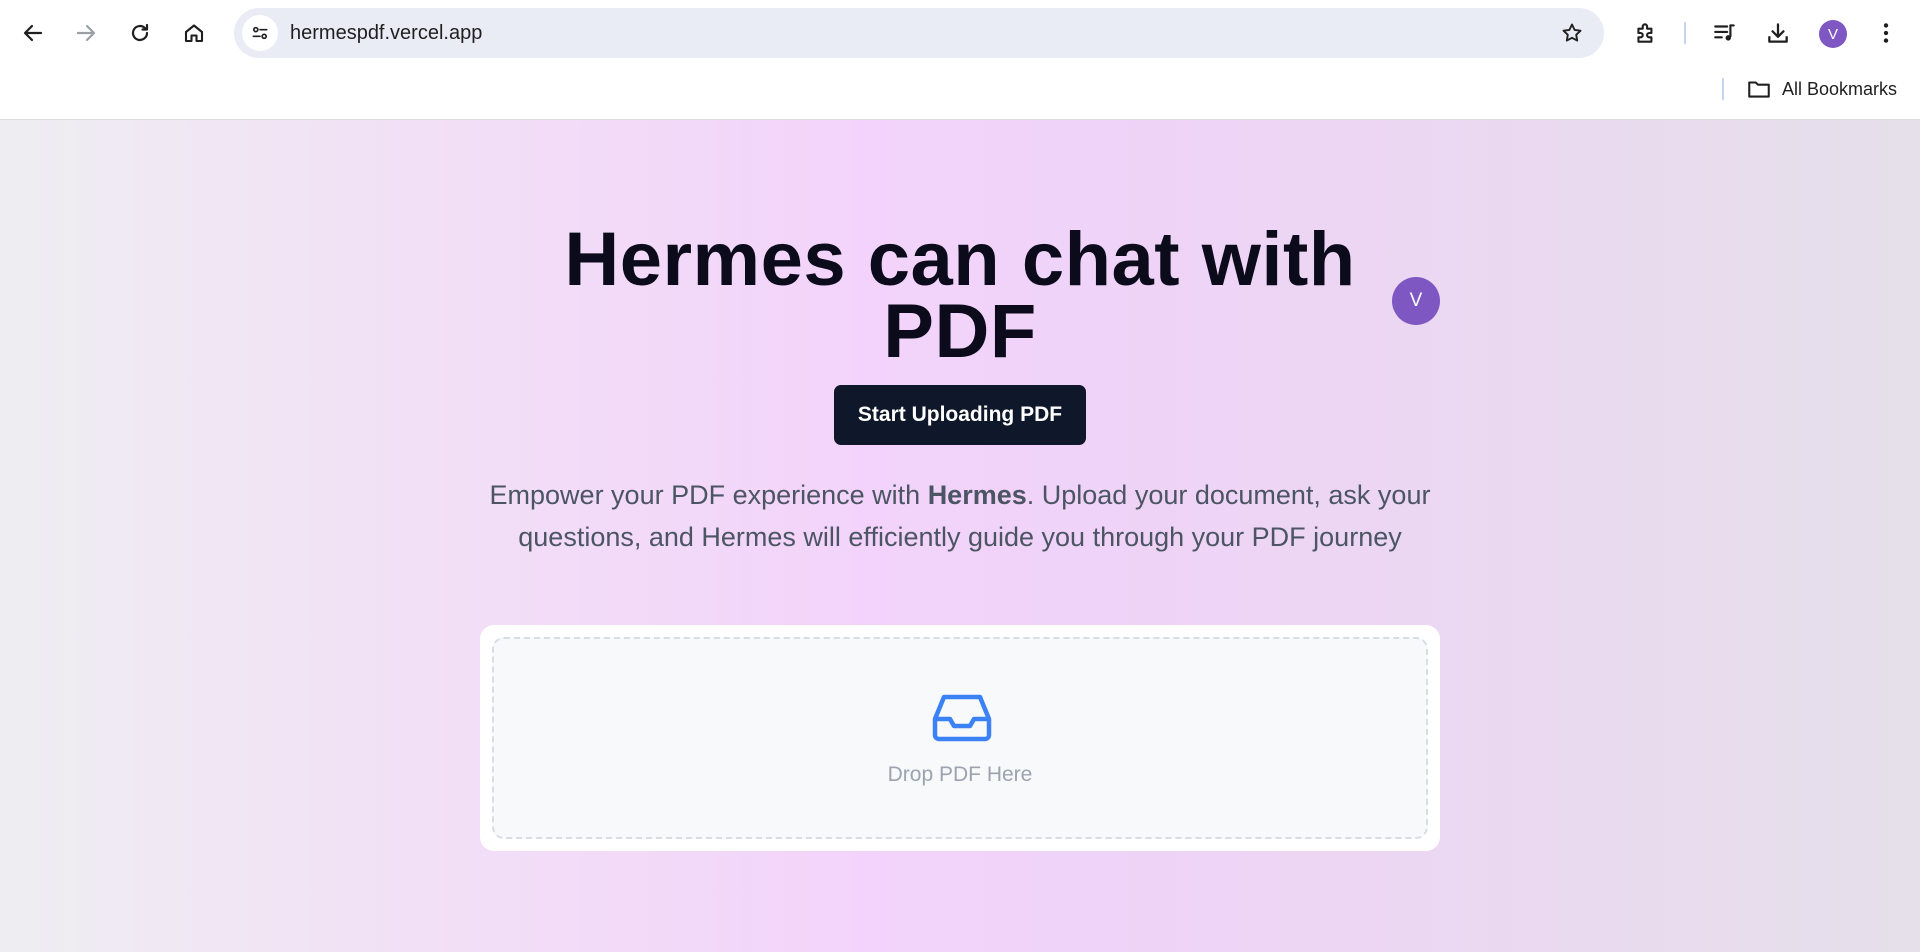 This screenshot has height=952, width=1920. I want to click on upload-card: Drop PDF Here, so click(960, 738).